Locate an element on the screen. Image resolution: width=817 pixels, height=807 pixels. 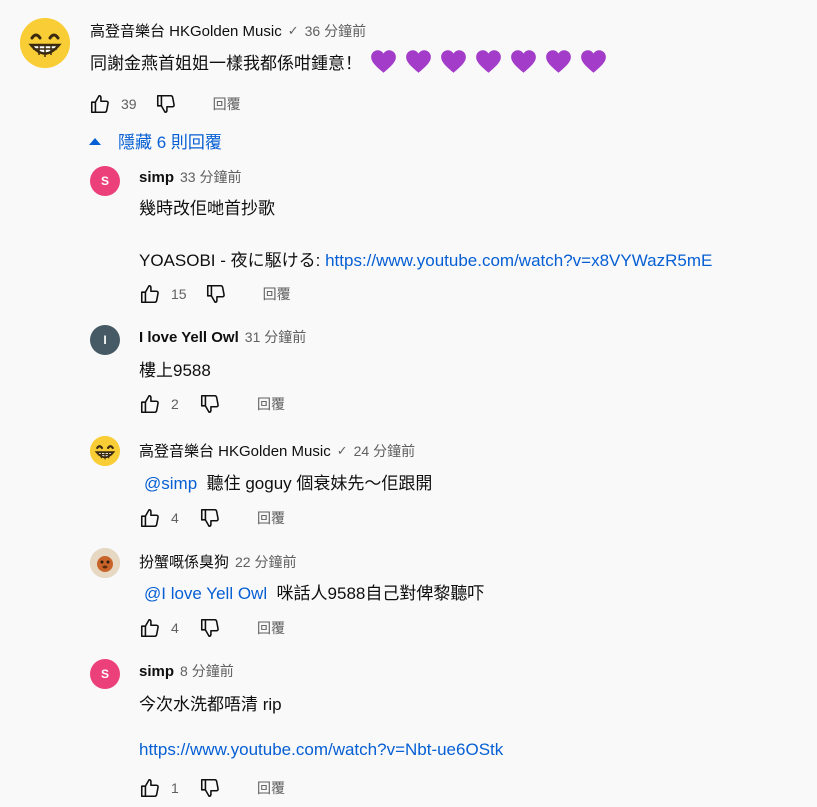
reply-author: 扮蟹嘅係臭狗 is located at coordinates (184, 561).